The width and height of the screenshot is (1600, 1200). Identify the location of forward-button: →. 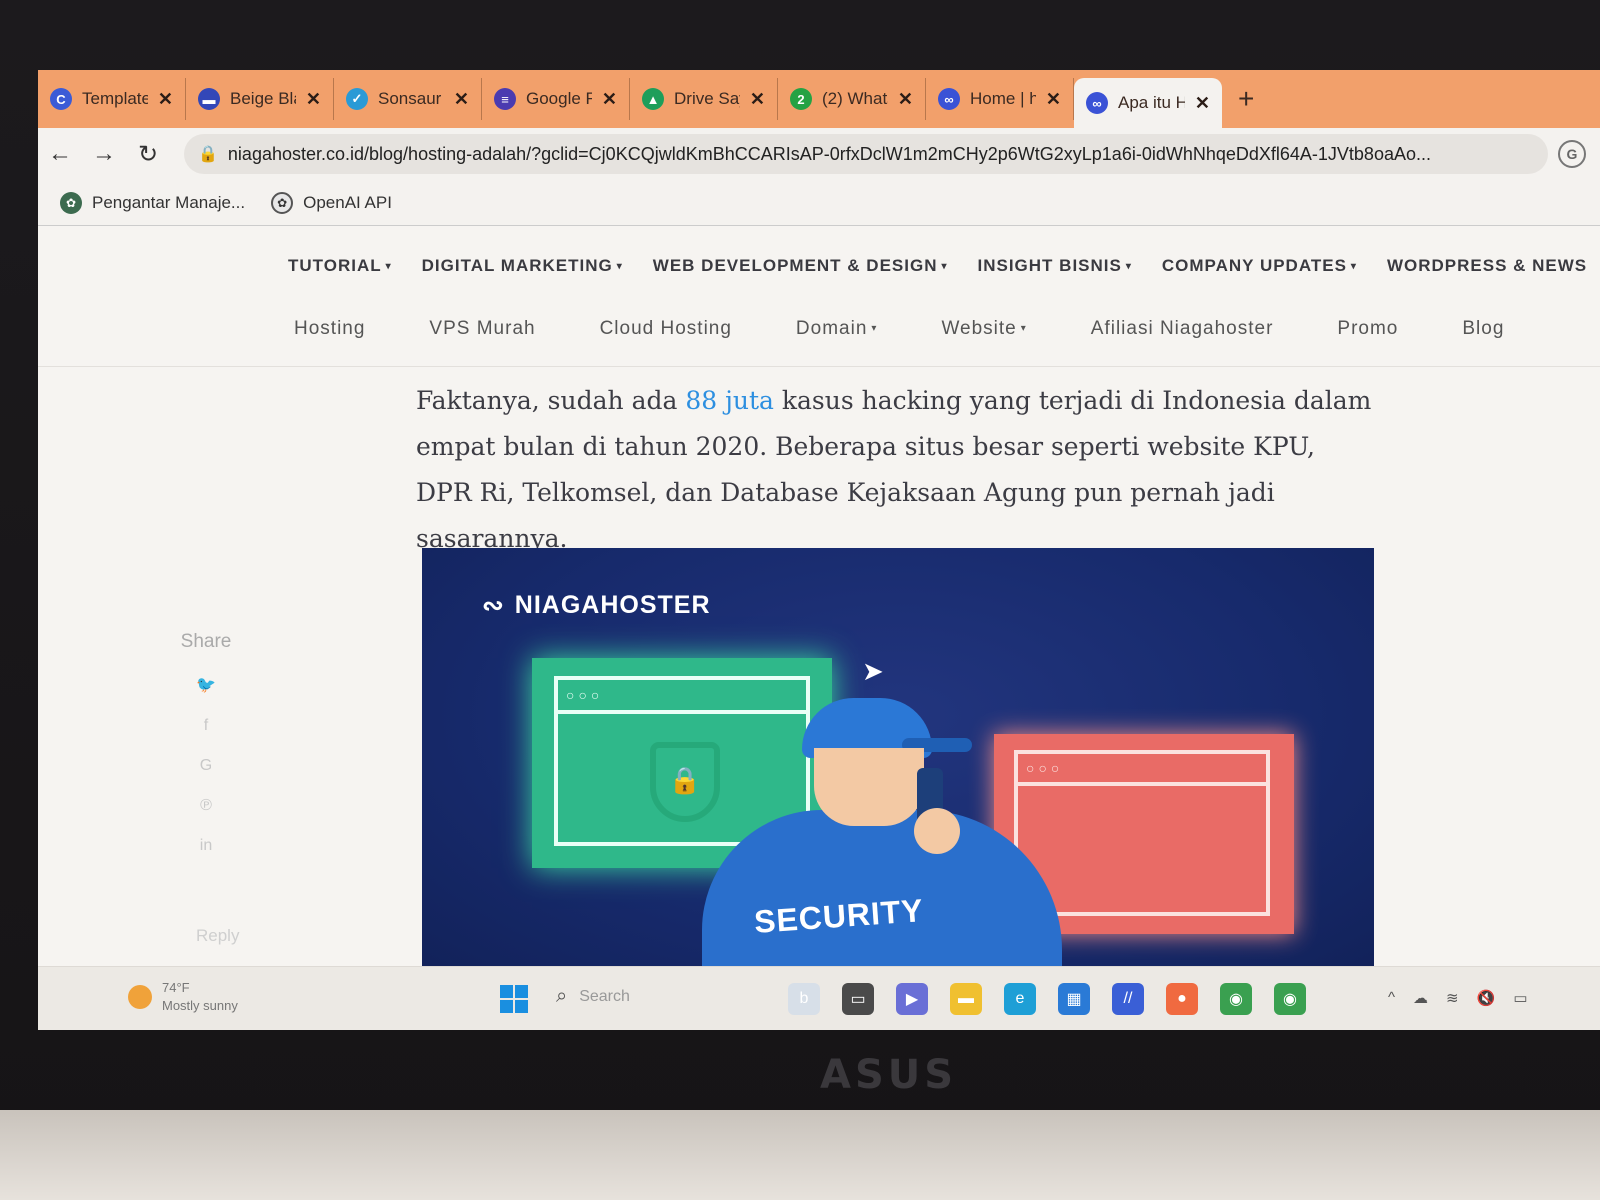
(104, 154).